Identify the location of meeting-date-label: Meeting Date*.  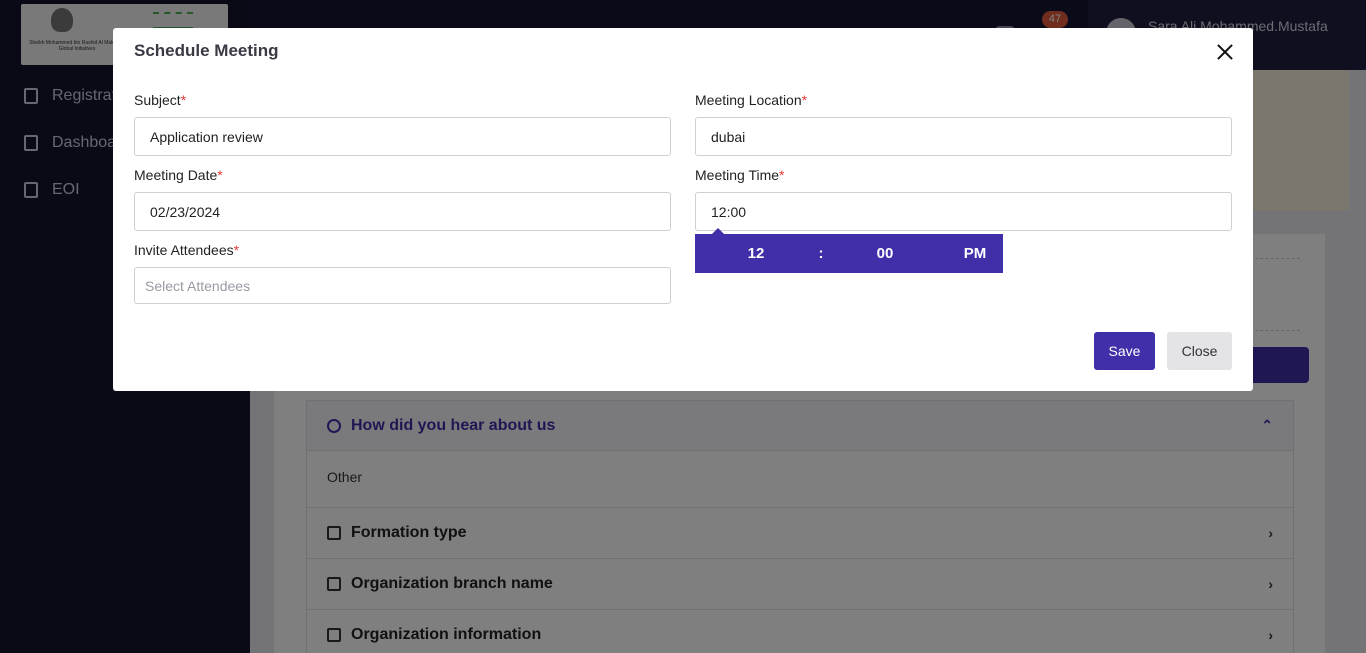
(178, 175).